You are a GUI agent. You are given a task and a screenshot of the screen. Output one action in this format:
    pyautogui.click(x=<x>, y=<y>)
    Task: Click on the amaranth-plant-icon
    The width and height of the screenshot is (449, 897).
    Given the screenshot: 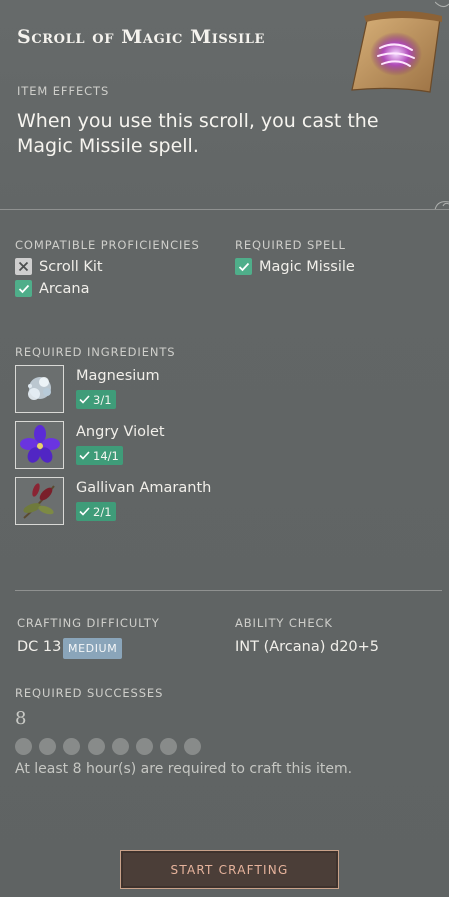 What is the action you would take?
    pyautogui.click(x=39, y=501)
    